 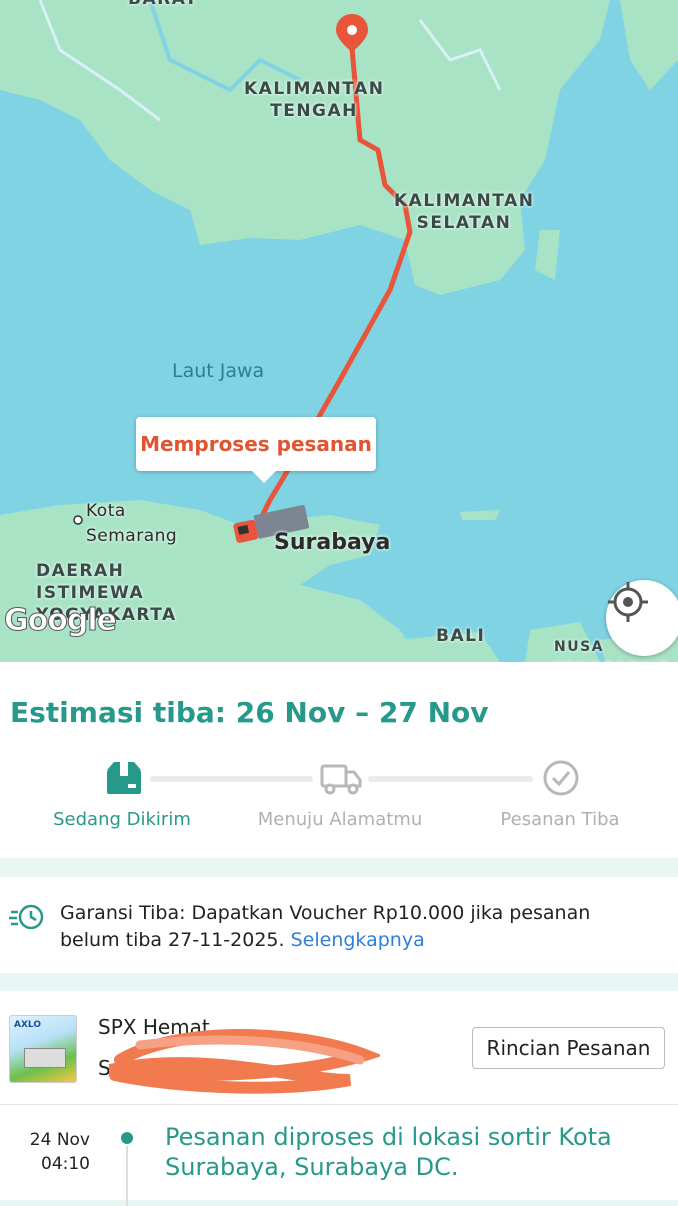 I want to click on step-label-dikirim: Sedang Dikirim, so click(x=122, y=819).